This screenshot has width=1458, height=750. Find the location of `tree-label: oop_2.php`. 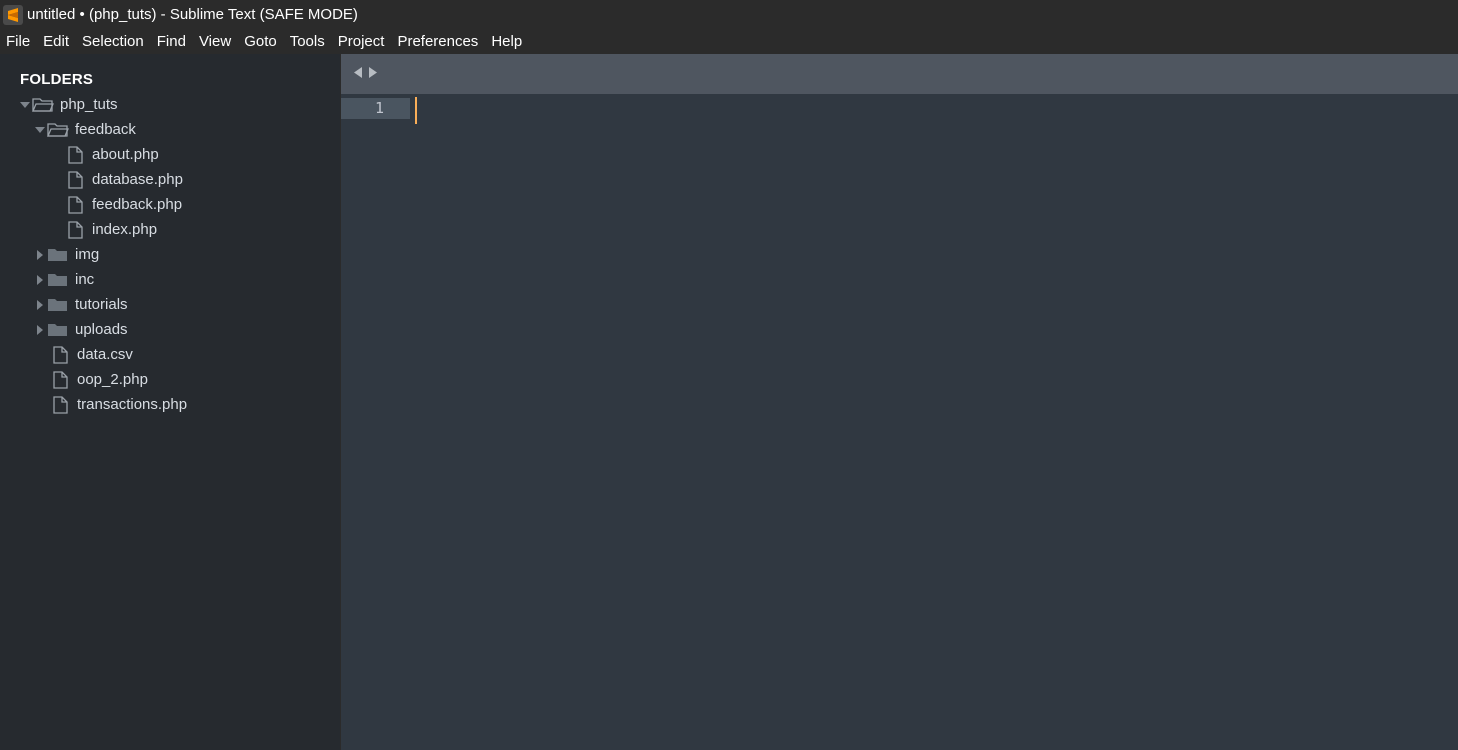

tree-label: oop_2.php is located at coordinates (112, 379).